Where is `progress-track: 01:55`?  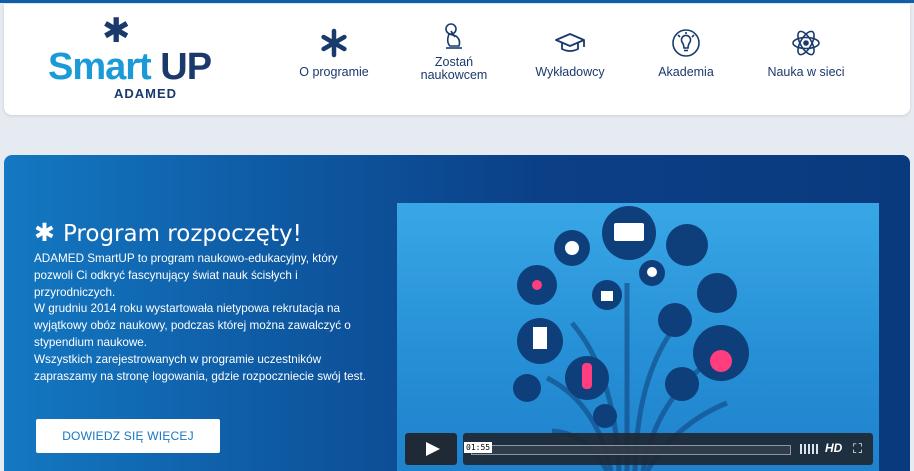 progress-track: 01:55 is located at coordinates (627, 448).